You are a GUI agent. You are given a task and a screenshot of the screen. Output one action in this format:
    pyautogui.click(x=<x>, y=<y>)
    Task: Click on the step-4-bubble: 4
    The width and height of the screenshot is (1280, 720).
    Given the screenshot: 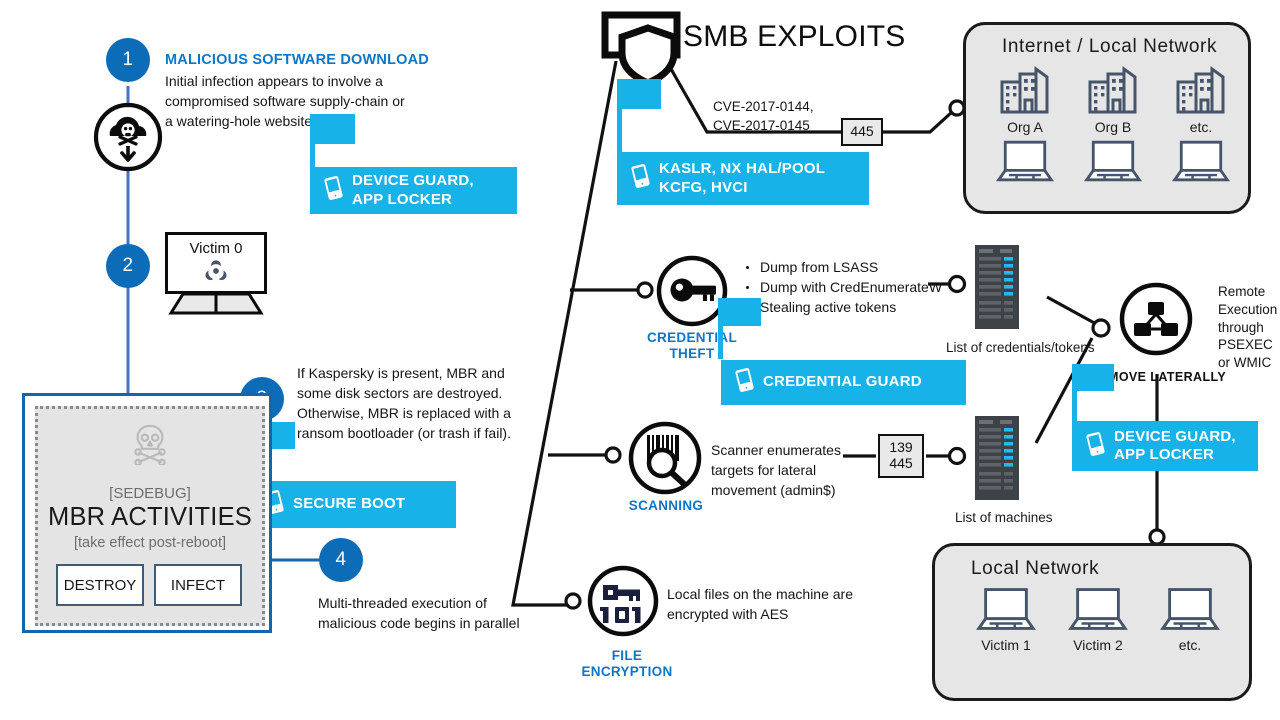 What is the action you would take?
    pyautogui.click(x=341, y=560)
    